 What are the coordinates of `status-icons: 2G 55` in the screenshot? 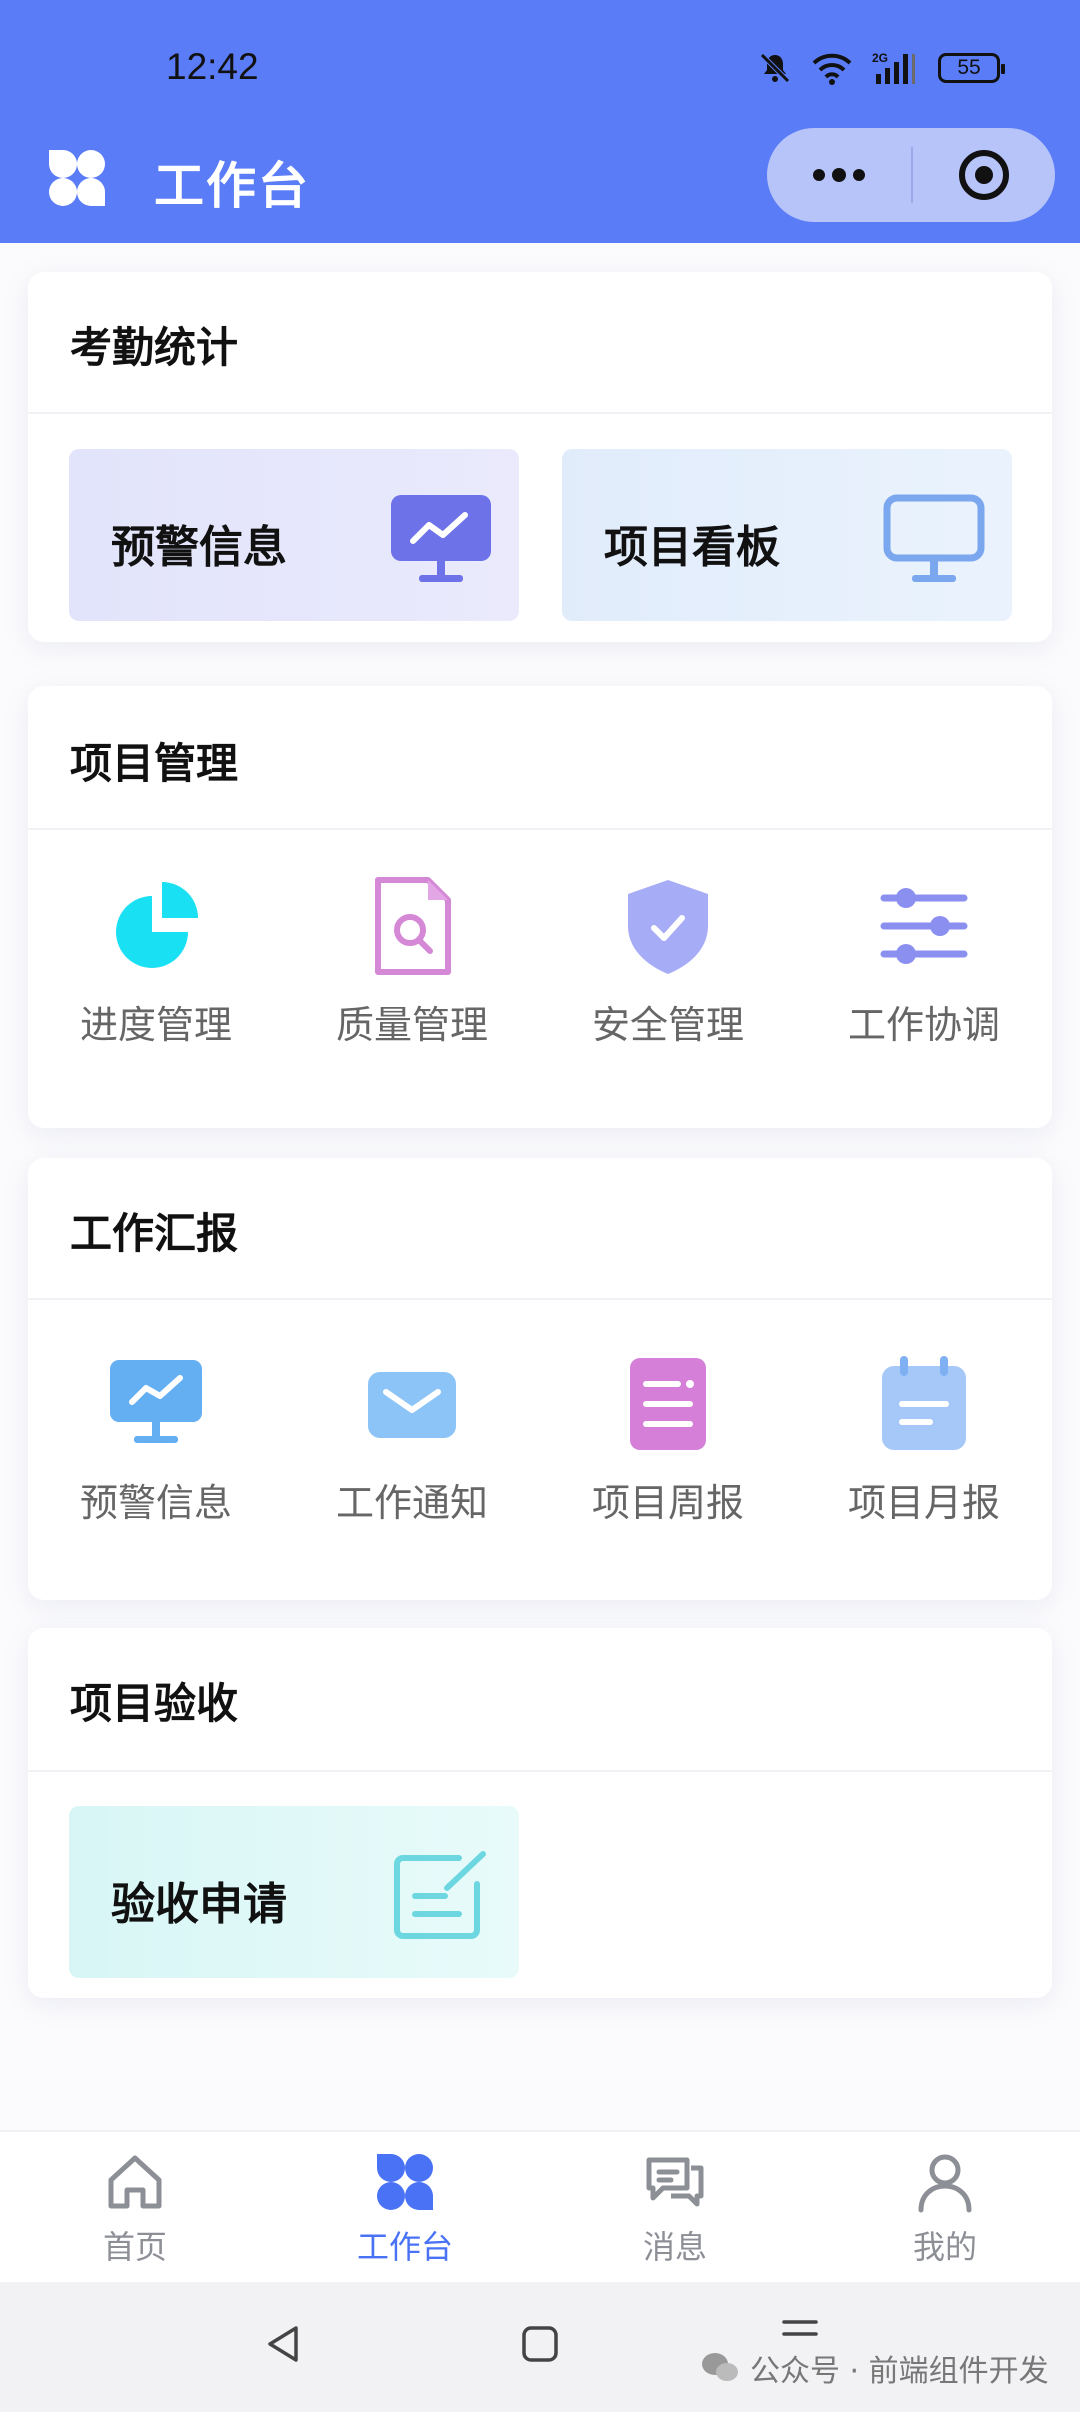 It's located at (881, 68).